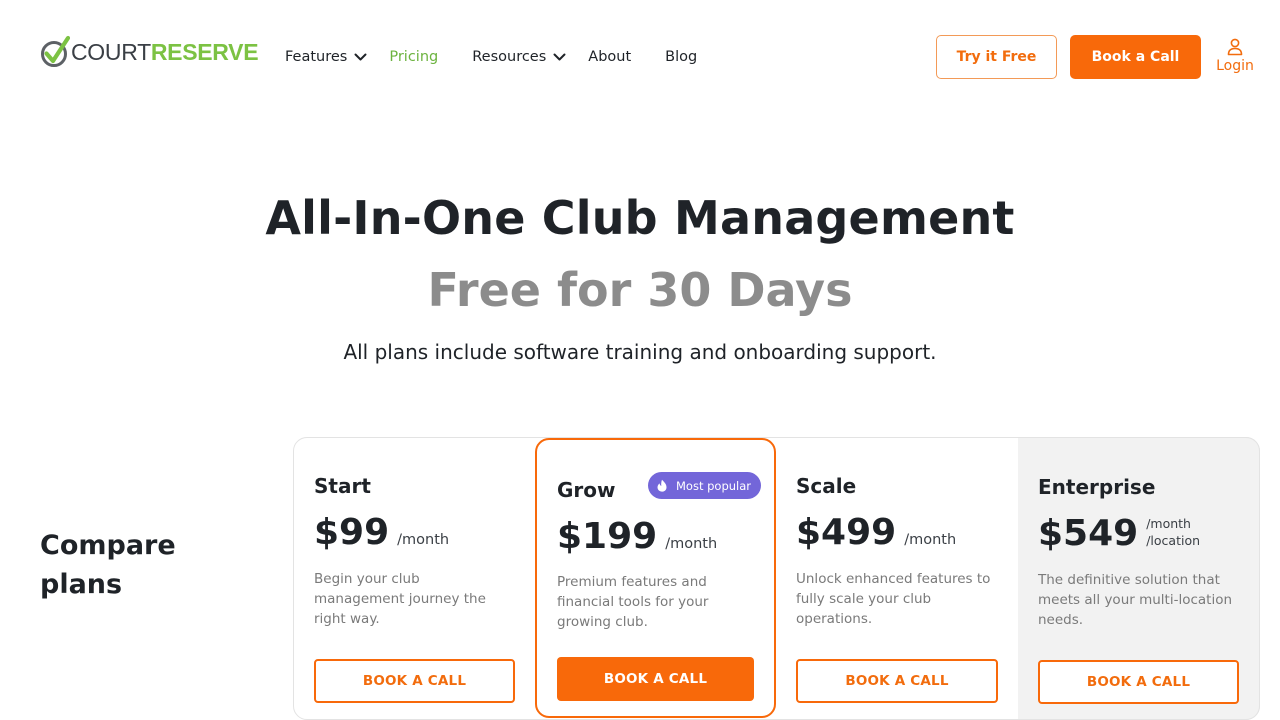 The width and height of the screenshot is (1280, 720). I want to click on plan-period-stack: /month /location, so click(1173, 532).